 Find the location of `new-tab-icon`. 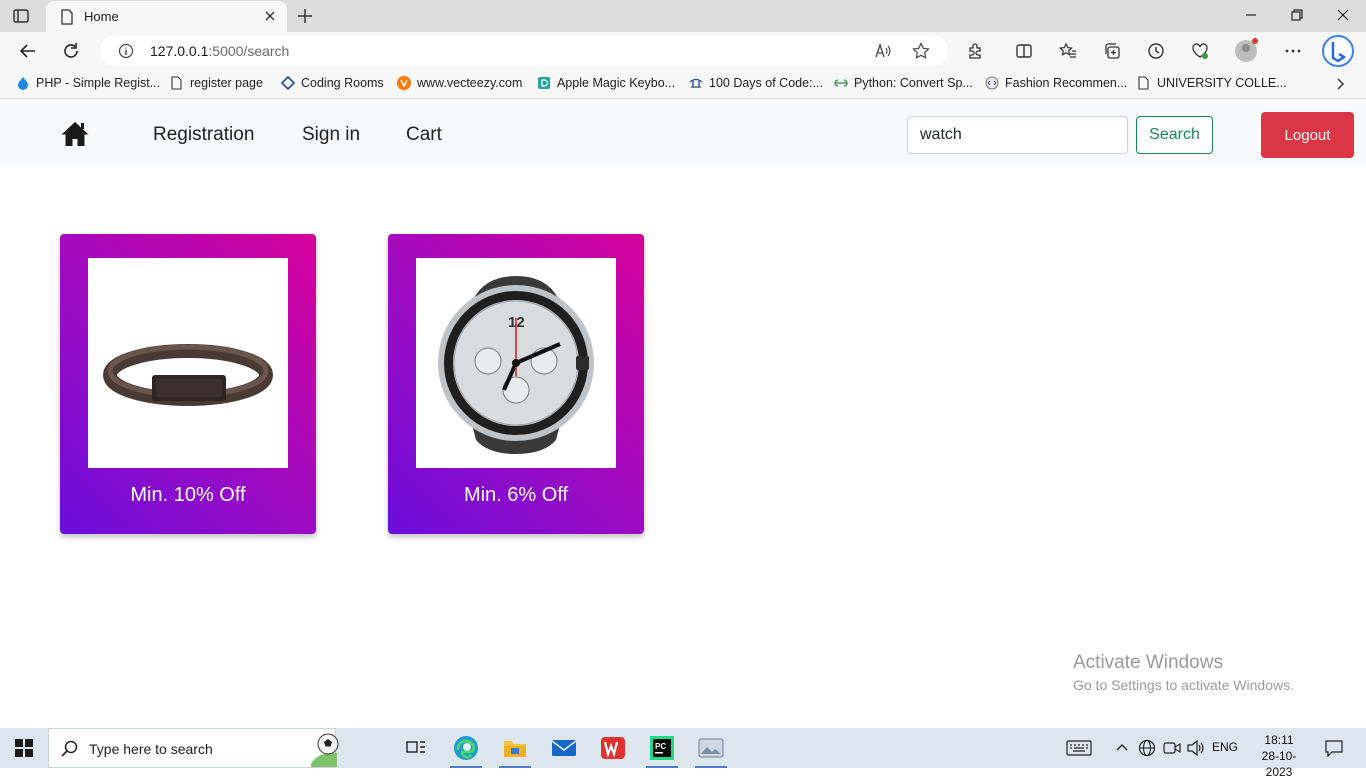

new-tab-icon is located at coordinates (305, 16).